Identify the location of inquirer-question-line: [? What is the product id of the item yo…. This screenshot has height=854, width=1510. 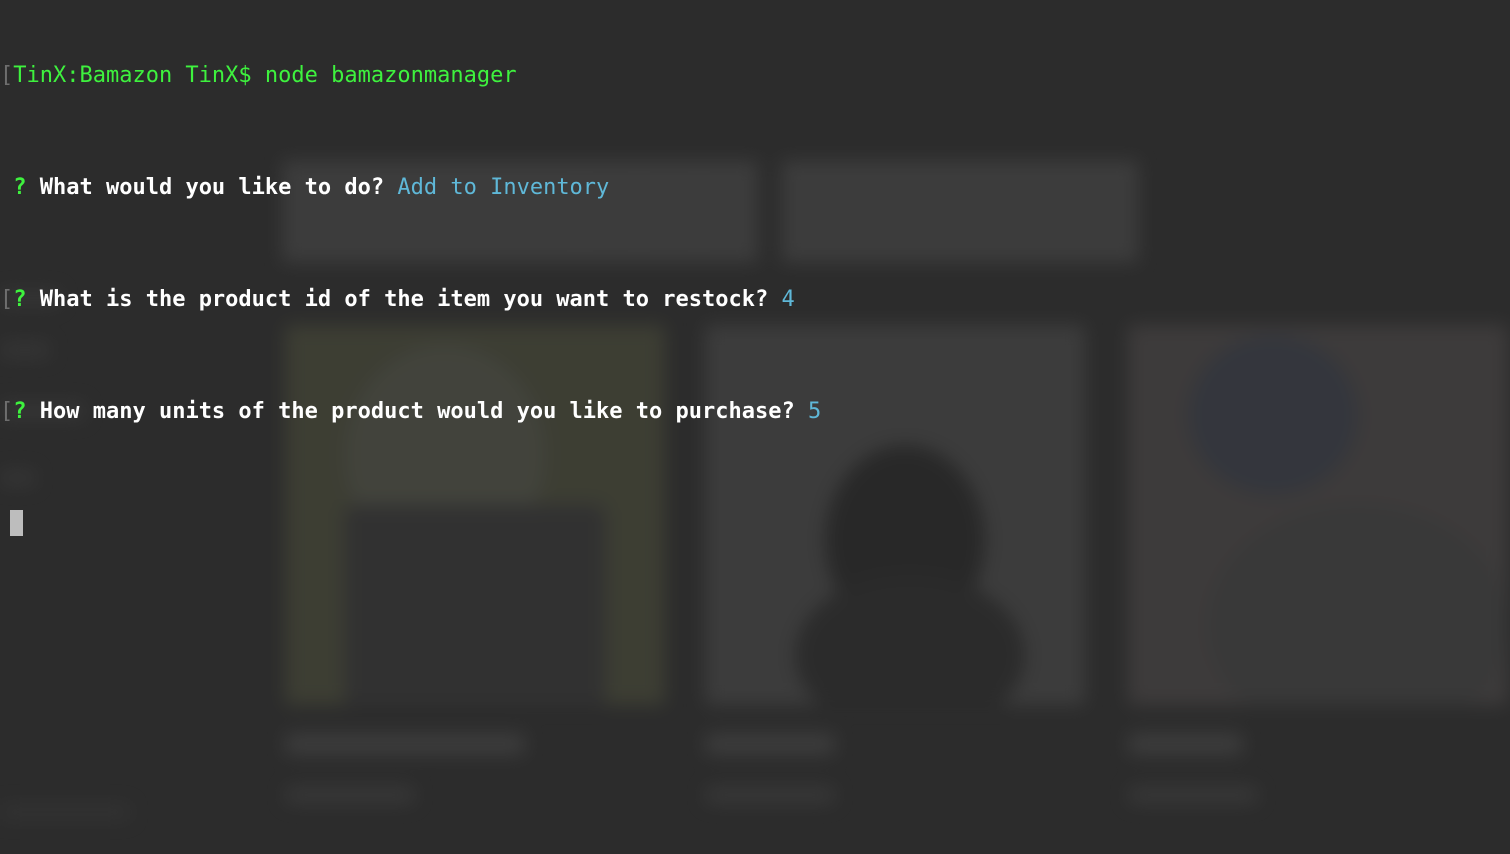
(410, 300).